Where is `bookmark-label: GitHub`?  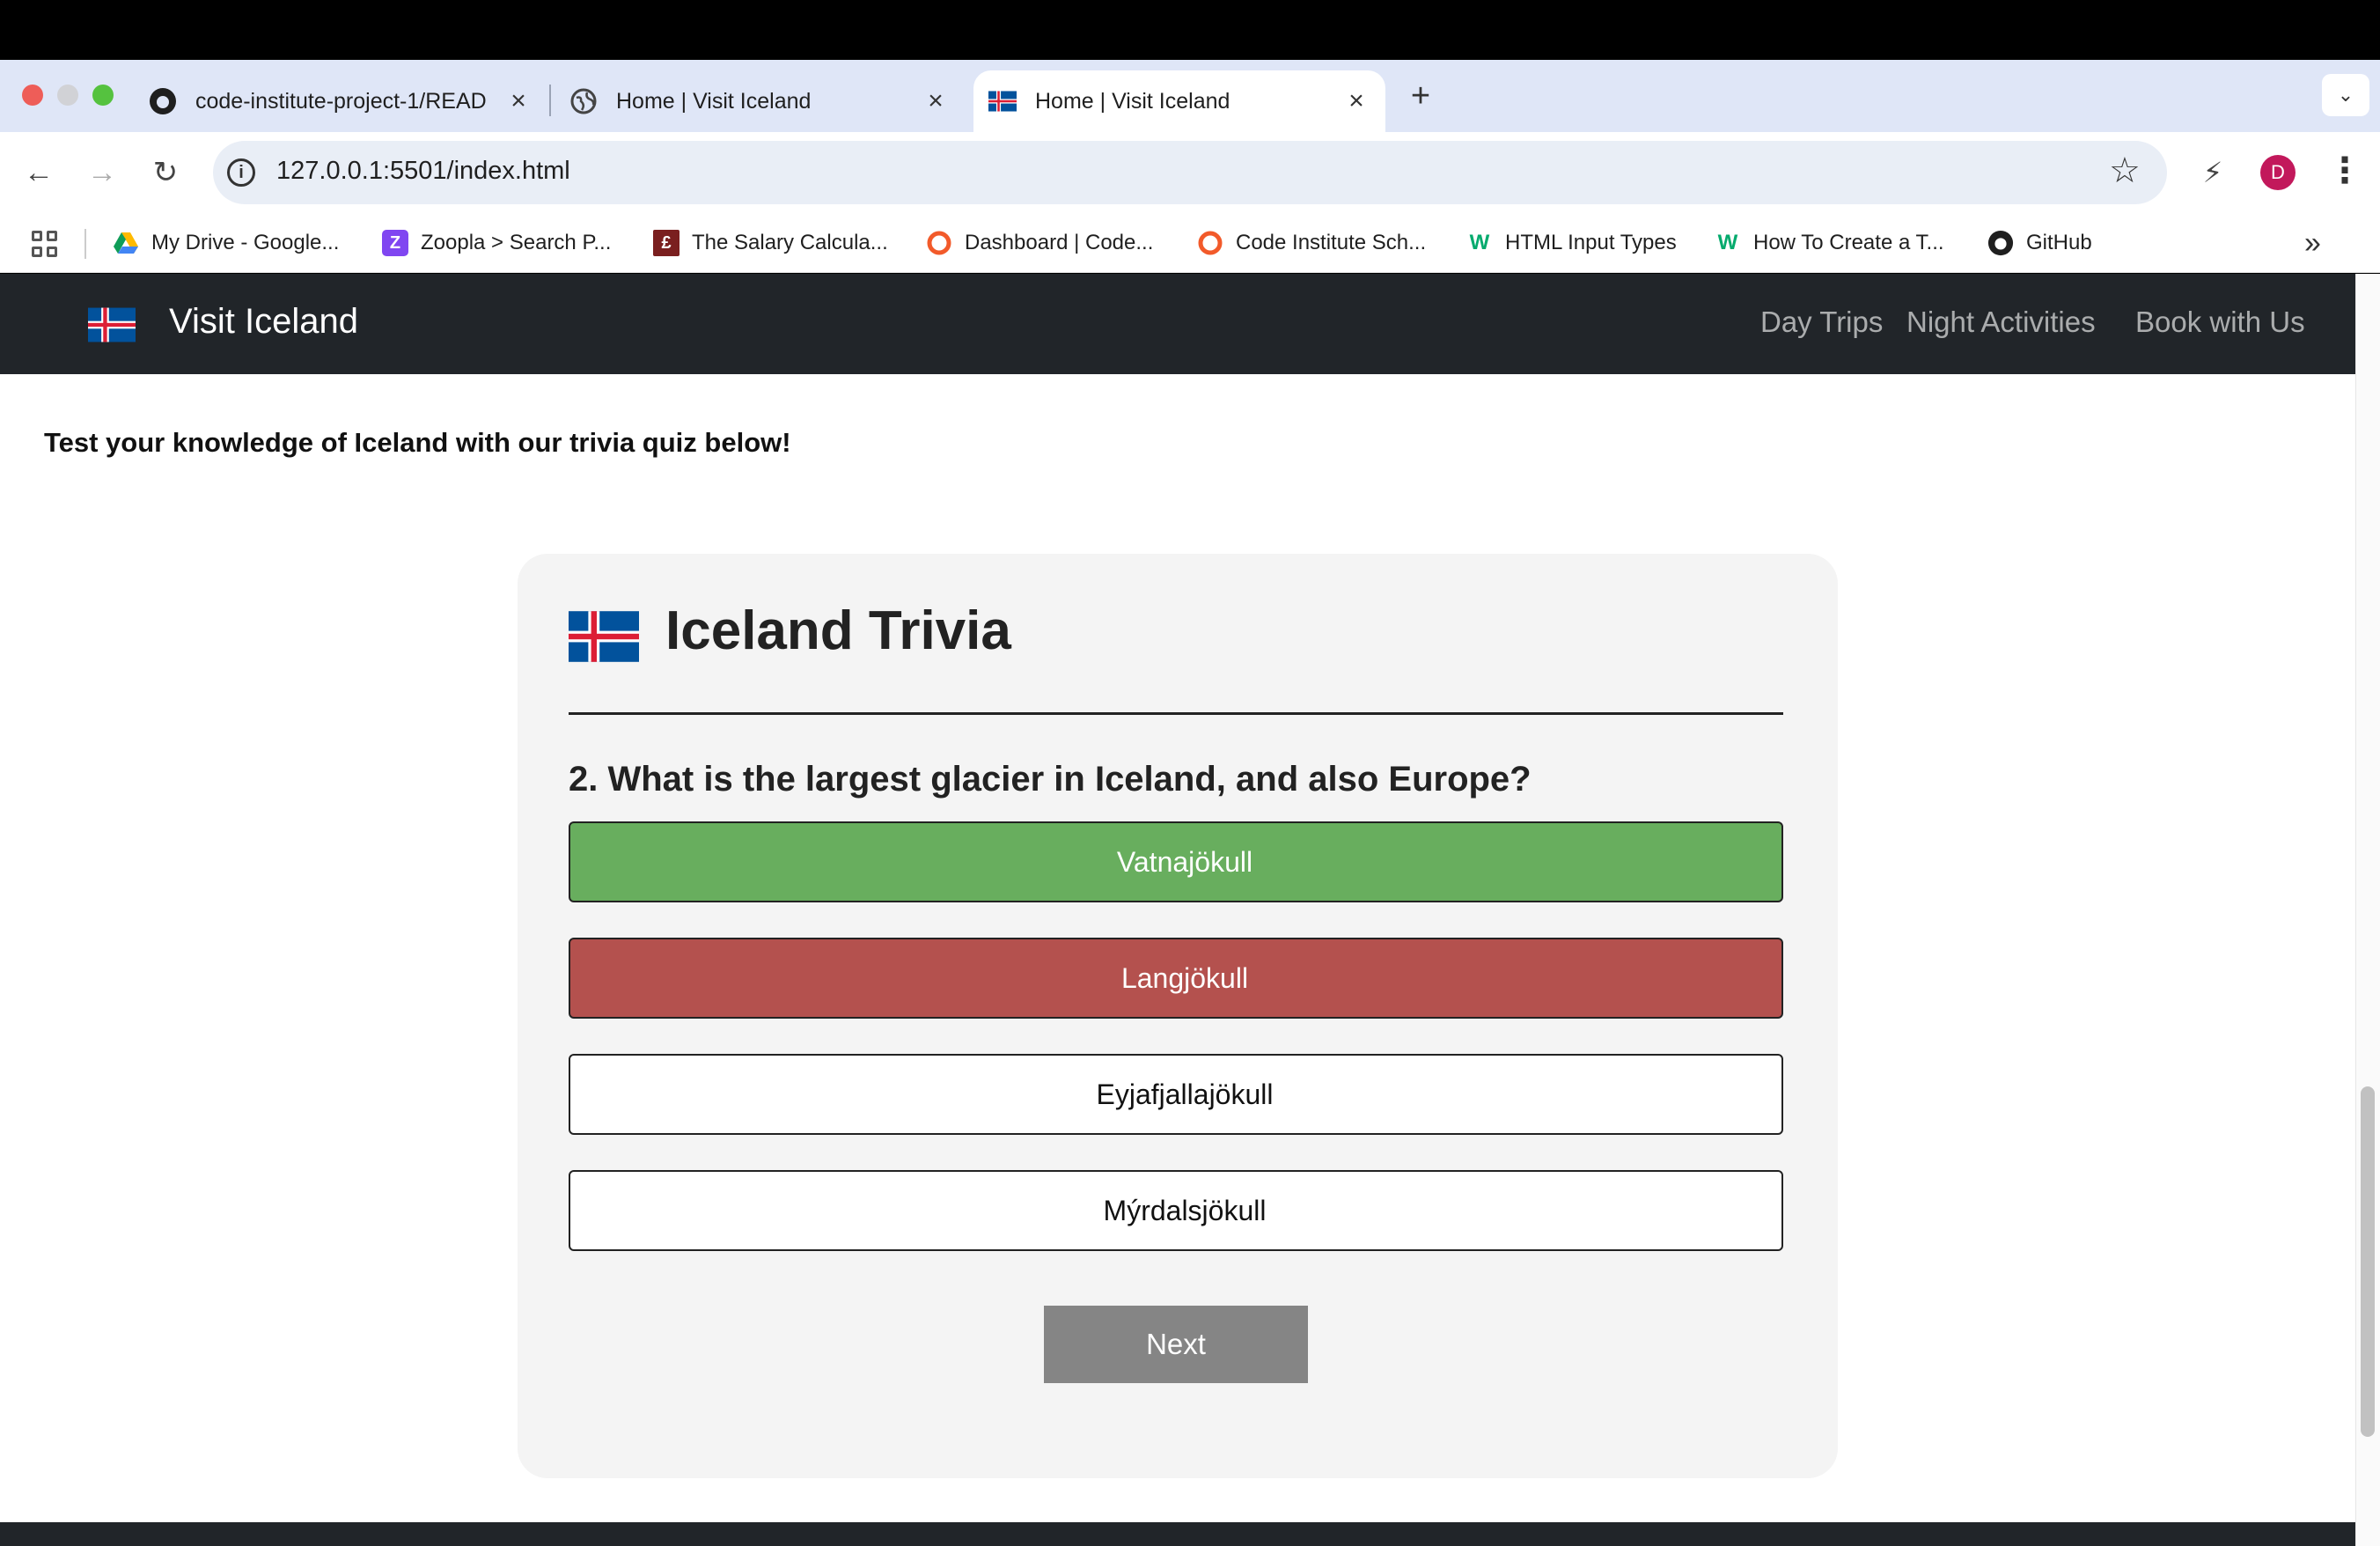
bookmark-label: GitHub is located at coordinates (2059, 242).